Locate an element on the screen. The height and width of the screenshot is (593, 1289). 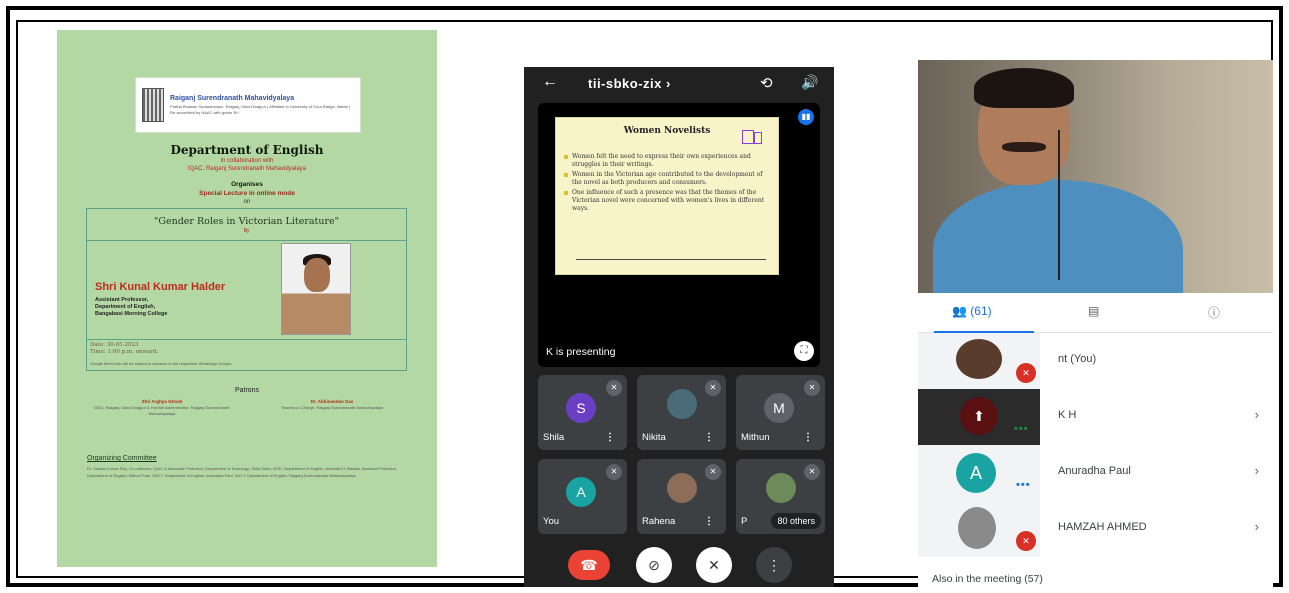
camera-off-button: ⊘ is located at coordinates (654, 565).